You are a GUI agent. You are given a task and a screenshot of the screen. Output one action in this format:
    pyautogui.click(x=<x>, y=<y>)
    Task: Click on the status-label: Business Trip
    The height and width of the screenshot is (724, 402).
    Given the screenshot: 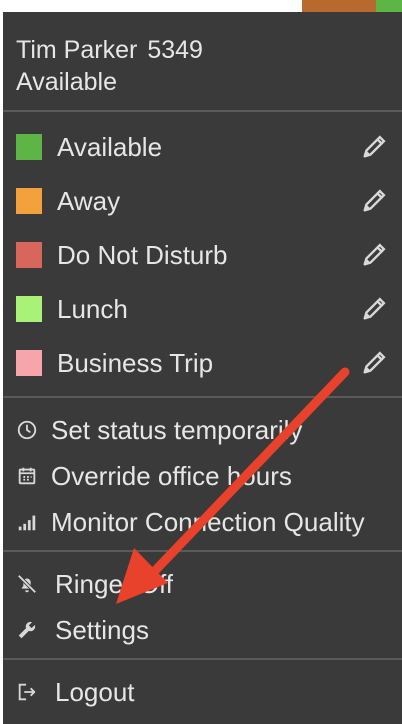 What is the action you would take?
    pyautogui.click(x=135, y=363)
    